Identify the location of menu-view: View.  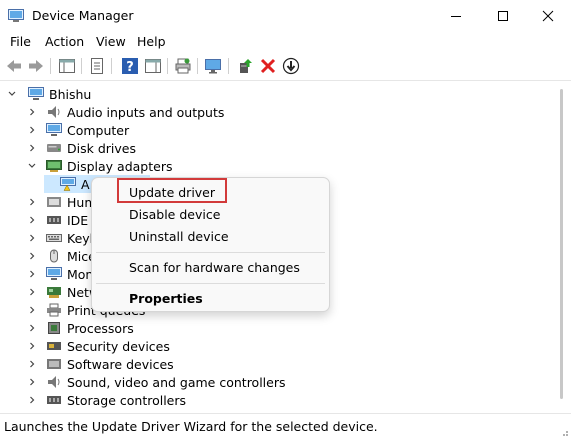
(111, 41).